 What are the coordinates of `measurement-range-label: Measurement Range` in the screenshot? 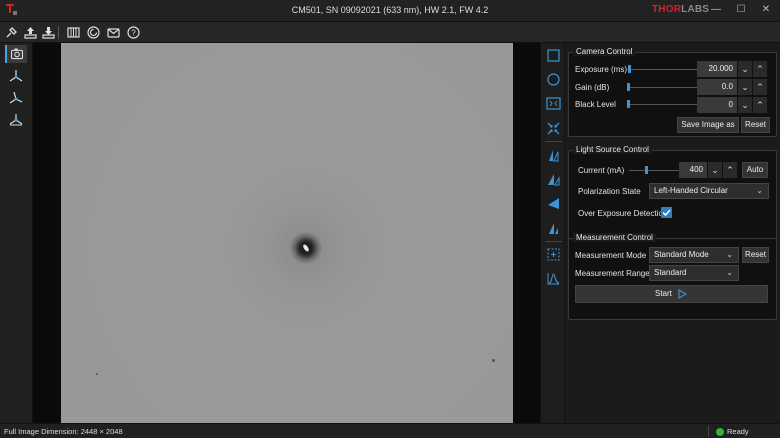 It's located at (612, 273).